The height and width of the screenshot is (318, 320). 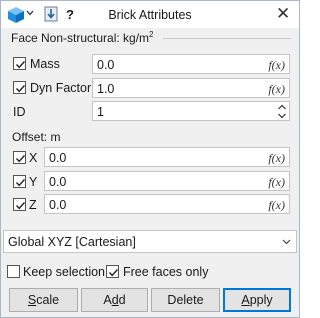 I want to click on title-bar: ? Brick Attributes ✕, so click(x=150, y=14).